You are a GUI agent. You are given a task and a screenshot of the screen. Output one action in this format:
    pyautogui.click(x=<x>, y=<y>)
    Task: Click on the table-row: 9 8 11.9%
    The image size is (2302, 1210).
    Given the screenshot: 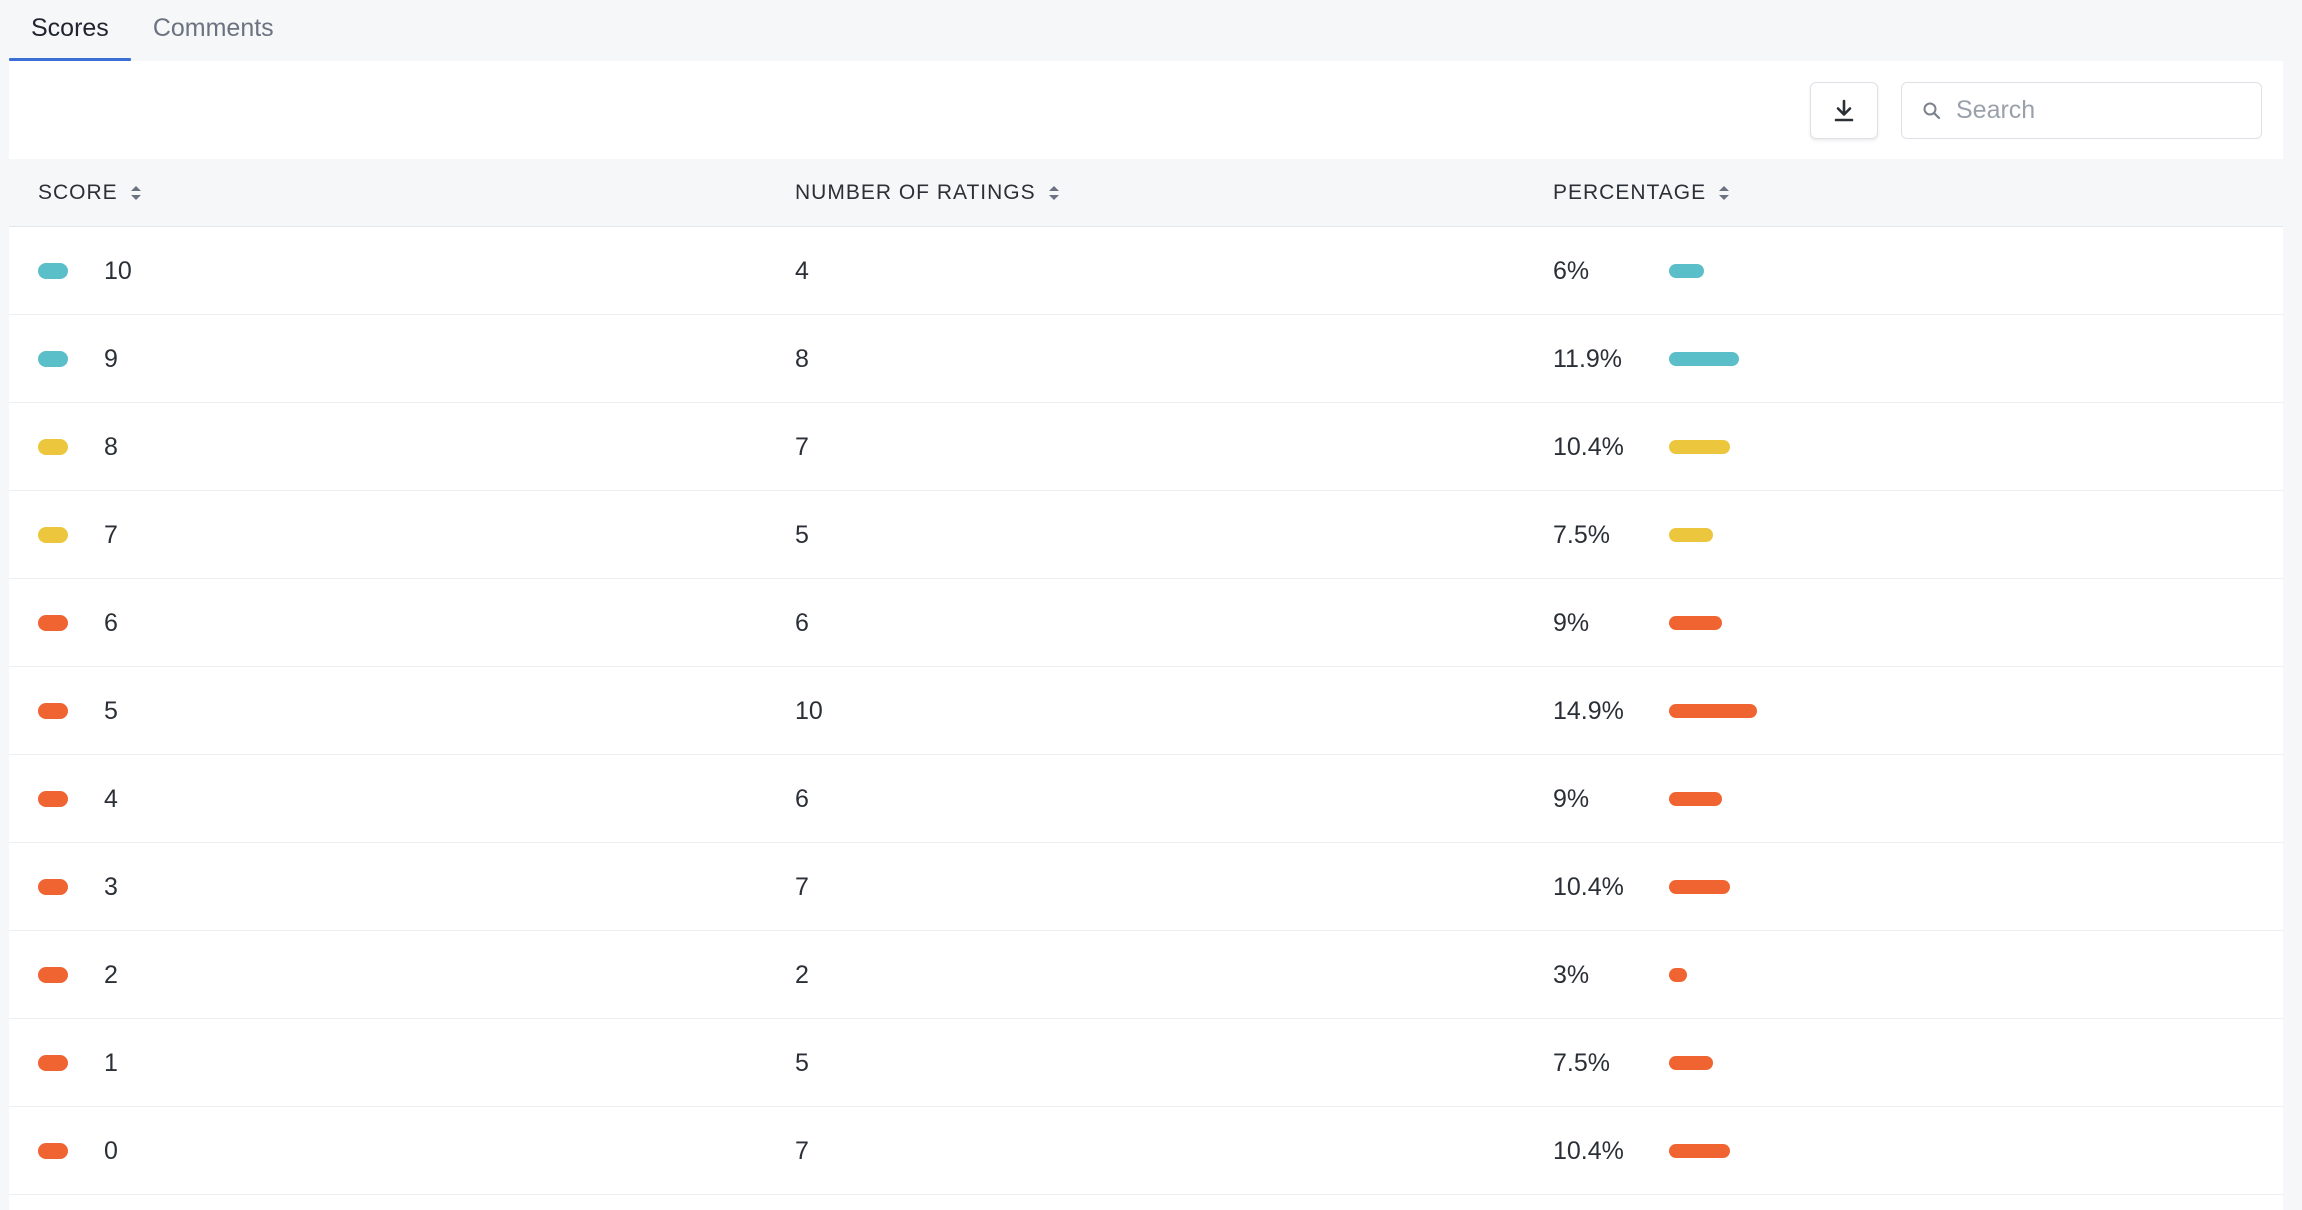 What is the action you would take?
    pyautogui.click(x=1146, y=359)
    